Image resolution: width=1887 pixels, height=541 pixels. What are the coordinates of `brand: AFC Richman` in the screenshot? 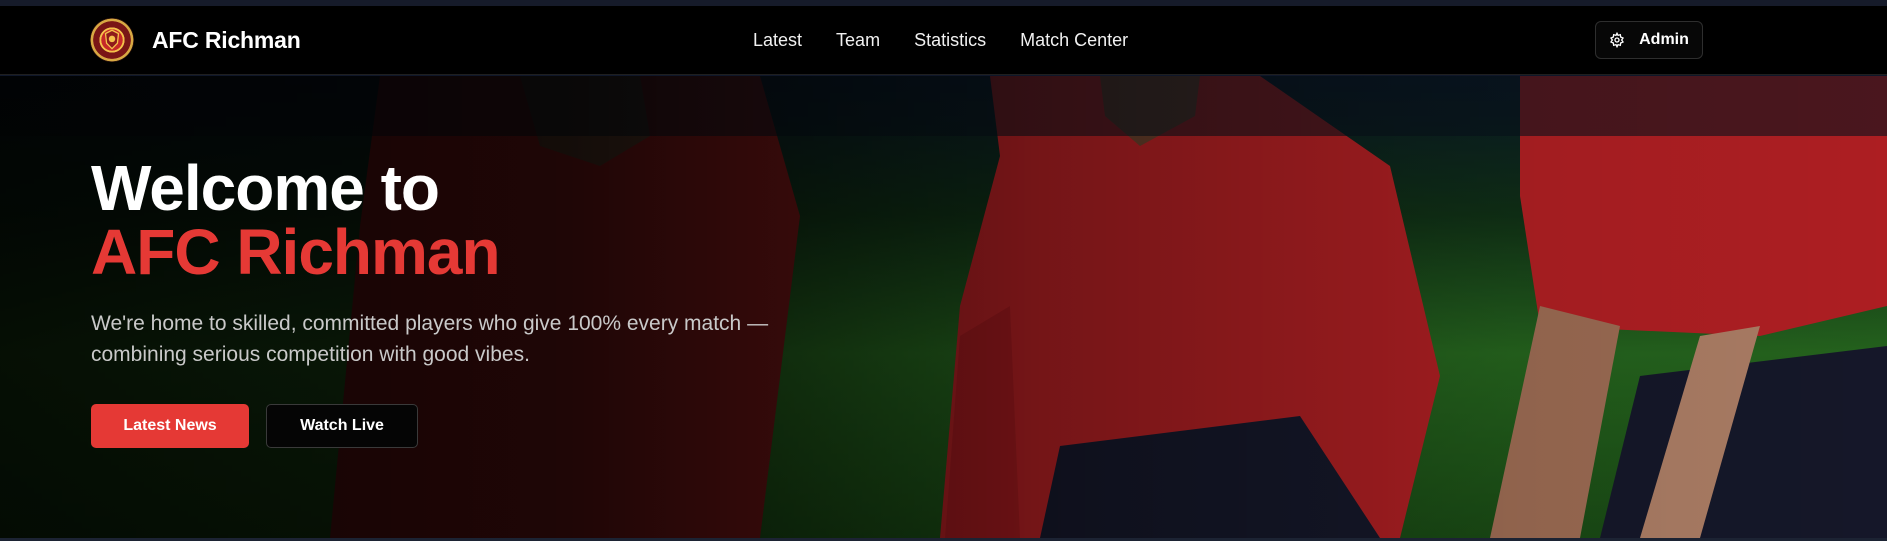 It's located at (195, 40).